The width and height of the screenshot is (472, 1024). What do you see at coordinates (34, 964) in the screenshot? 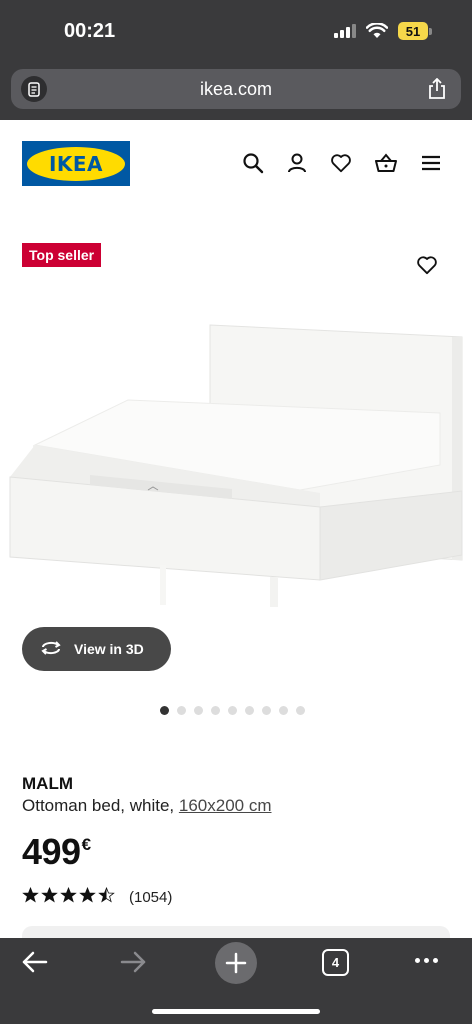
I see `back-arrow-icon` at bounding box center [34, 964].